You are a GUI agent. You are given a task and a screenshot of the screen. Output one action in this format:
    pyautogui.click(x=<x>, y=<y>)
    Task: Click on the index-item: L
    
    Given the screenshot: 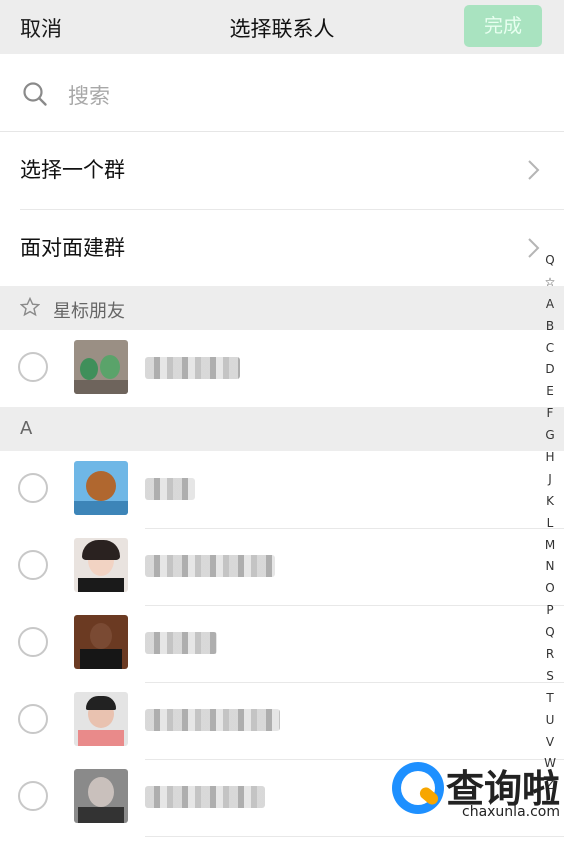 What is the action you would take?
    pyautogui.click(x=550, y=524)
    